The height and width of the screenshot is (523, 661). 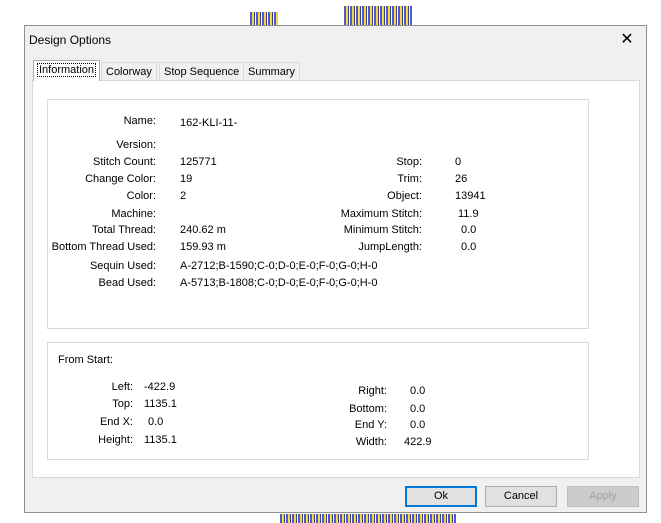 I want to click on stitch-count-value: 125771, so click(x=198, y=162).